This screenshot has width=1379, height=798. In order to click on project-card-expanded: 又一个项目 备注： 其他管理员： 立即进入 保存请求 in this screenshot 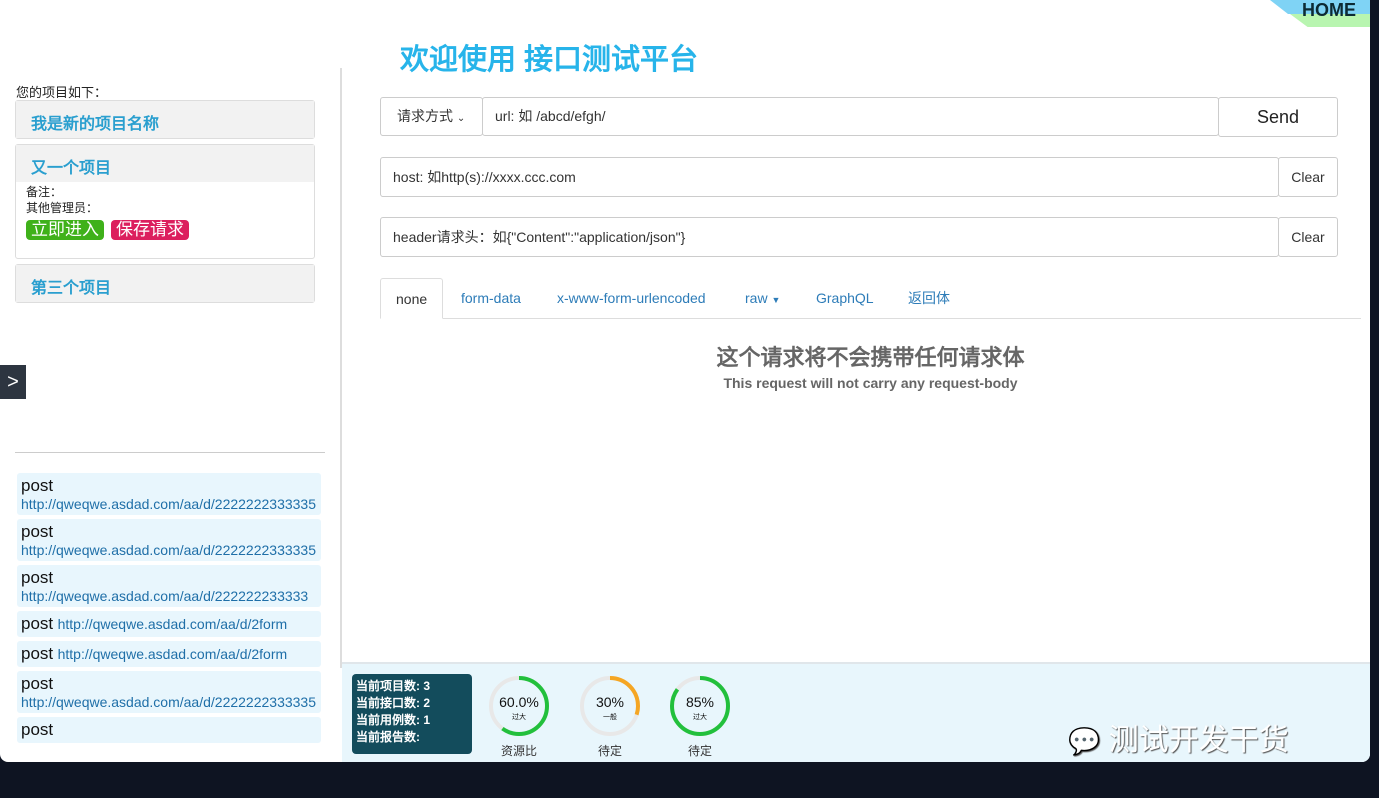, I will do `click(165, 201)`.